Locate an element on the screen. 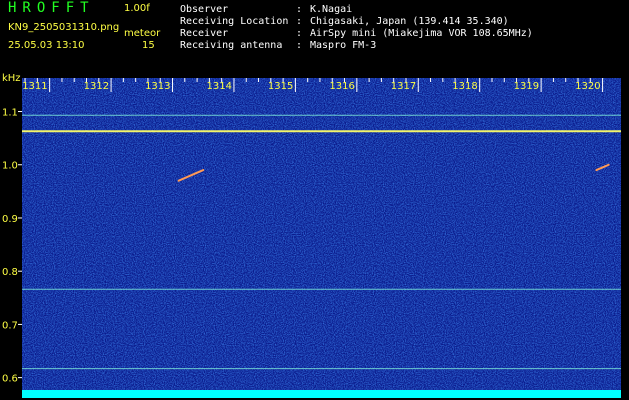 The image size is (629, 400). y-tick-label: 0.9 is located at coordinates (10, 219).